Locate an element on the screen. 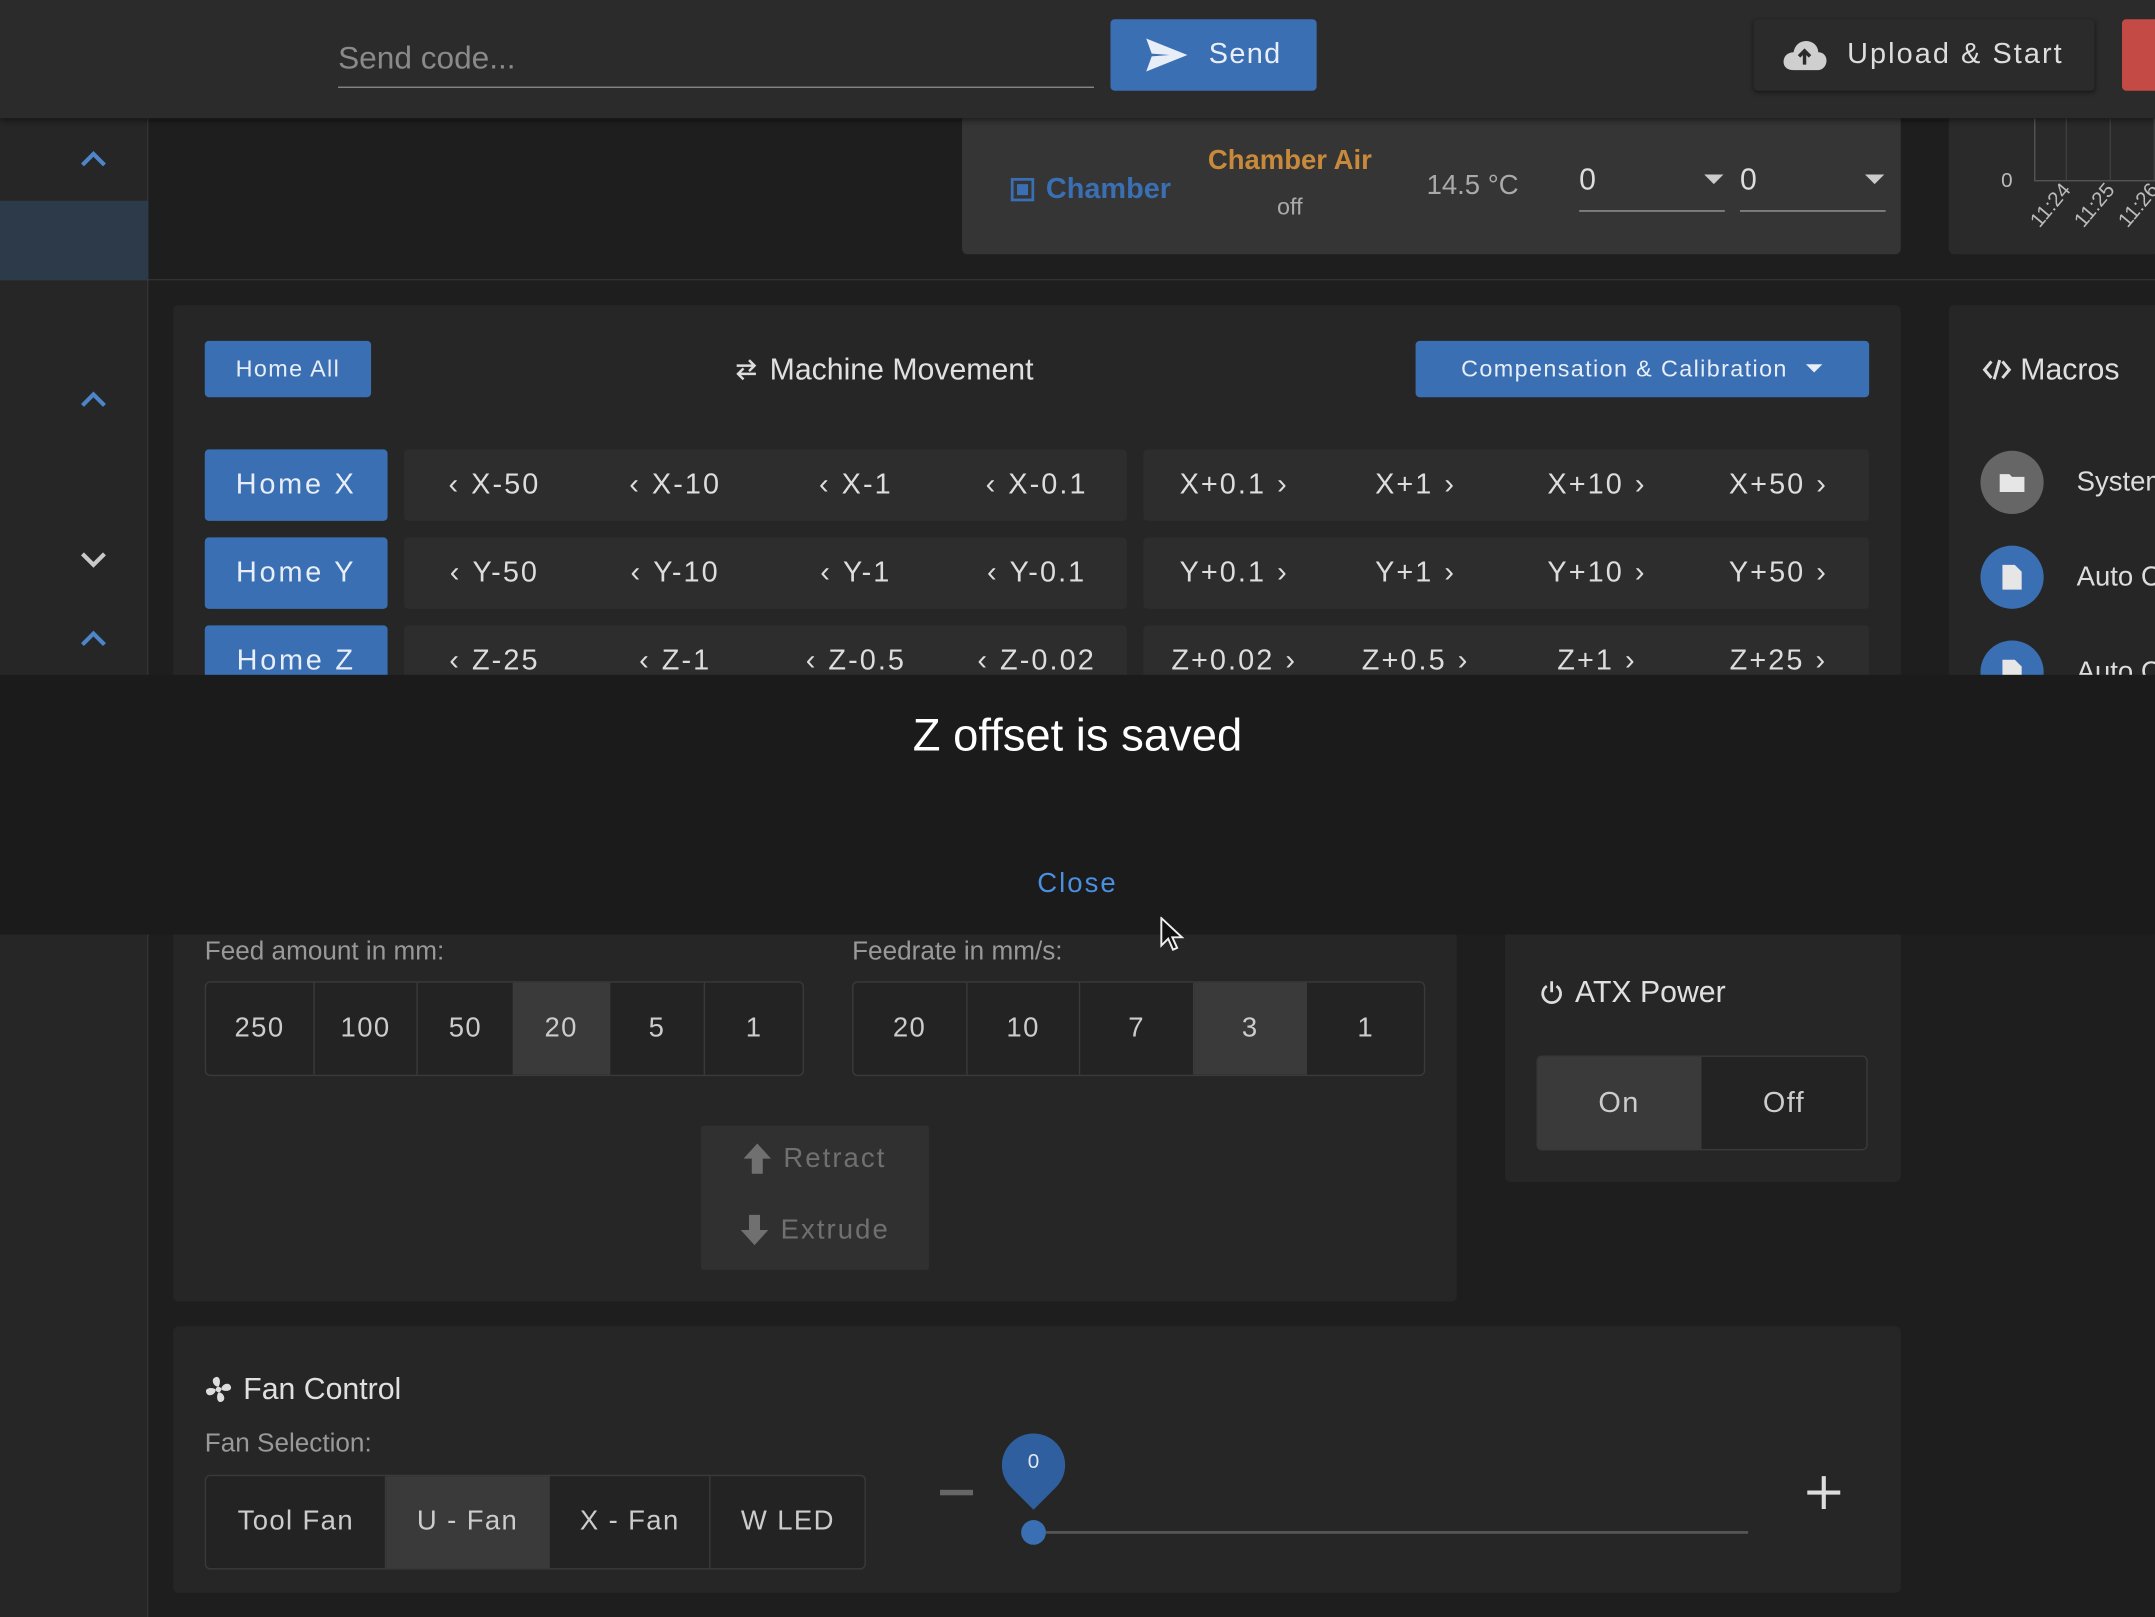 The height and width of the screenshot is (1617, 2155). heater-chamber-air: Chamber Air off is located at coordinates (1289, 184).